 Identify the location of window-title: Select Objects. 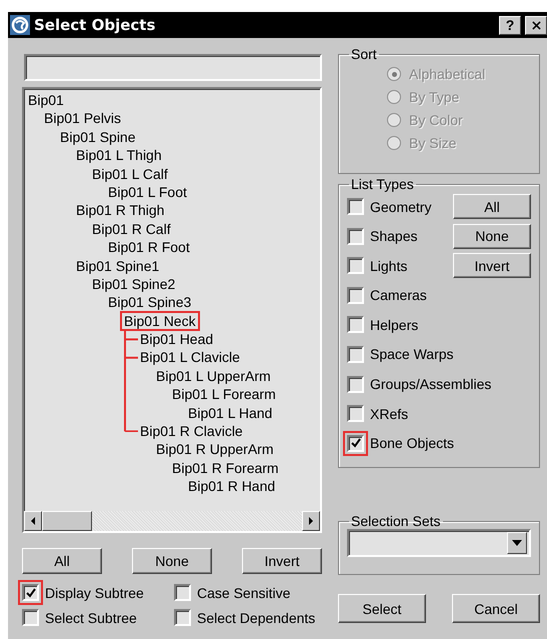
(95, 25).